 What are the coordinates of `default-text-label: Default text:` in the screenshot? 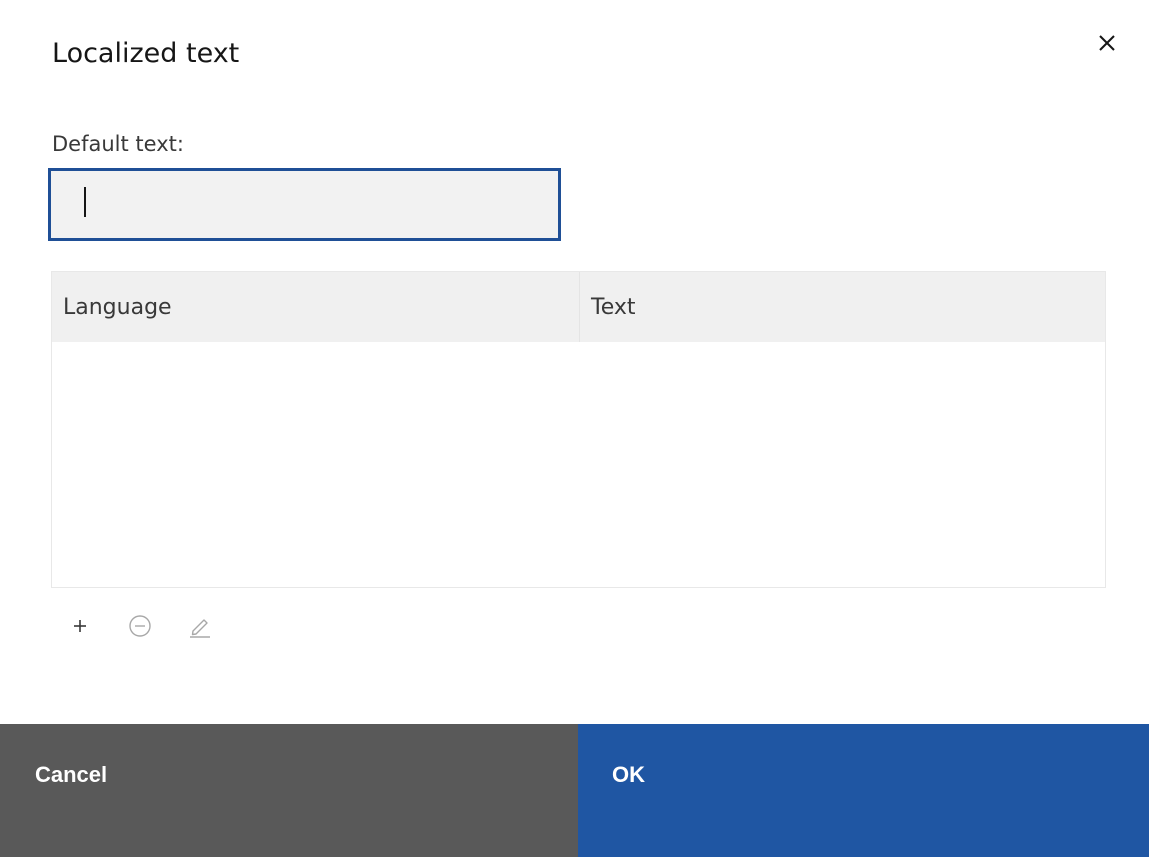 It's located at (118, 144).